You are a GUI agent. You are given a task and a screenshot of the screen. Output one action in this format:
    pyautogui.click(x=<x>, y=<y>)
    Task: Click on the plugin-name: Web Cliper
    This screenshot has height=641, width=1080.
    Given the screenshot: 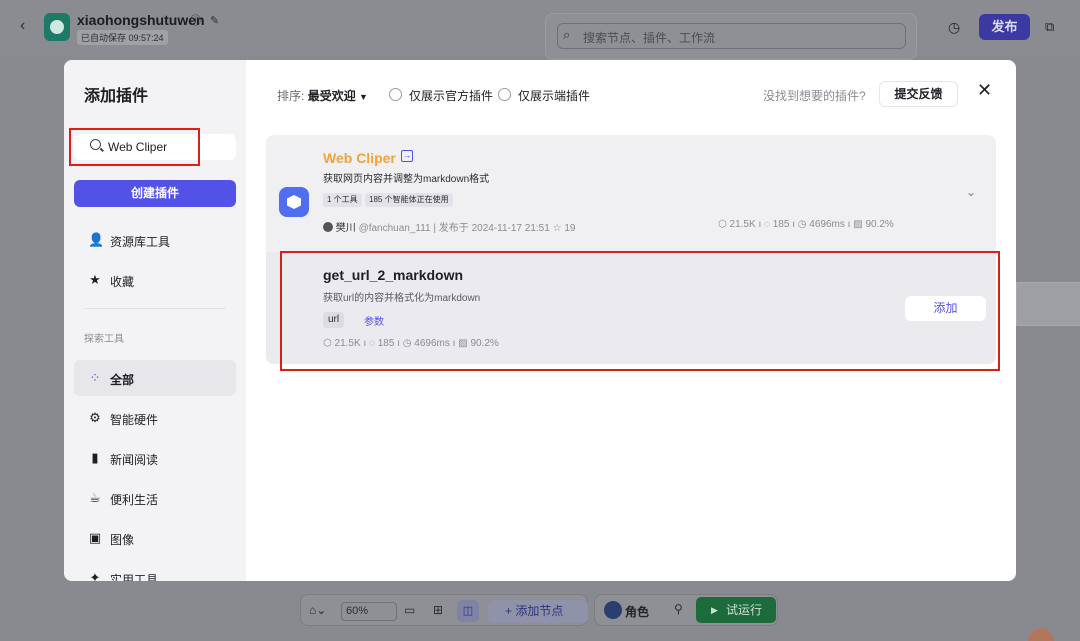 What is the action you would take?
    pyautogui.click(x=359, y=158)
    